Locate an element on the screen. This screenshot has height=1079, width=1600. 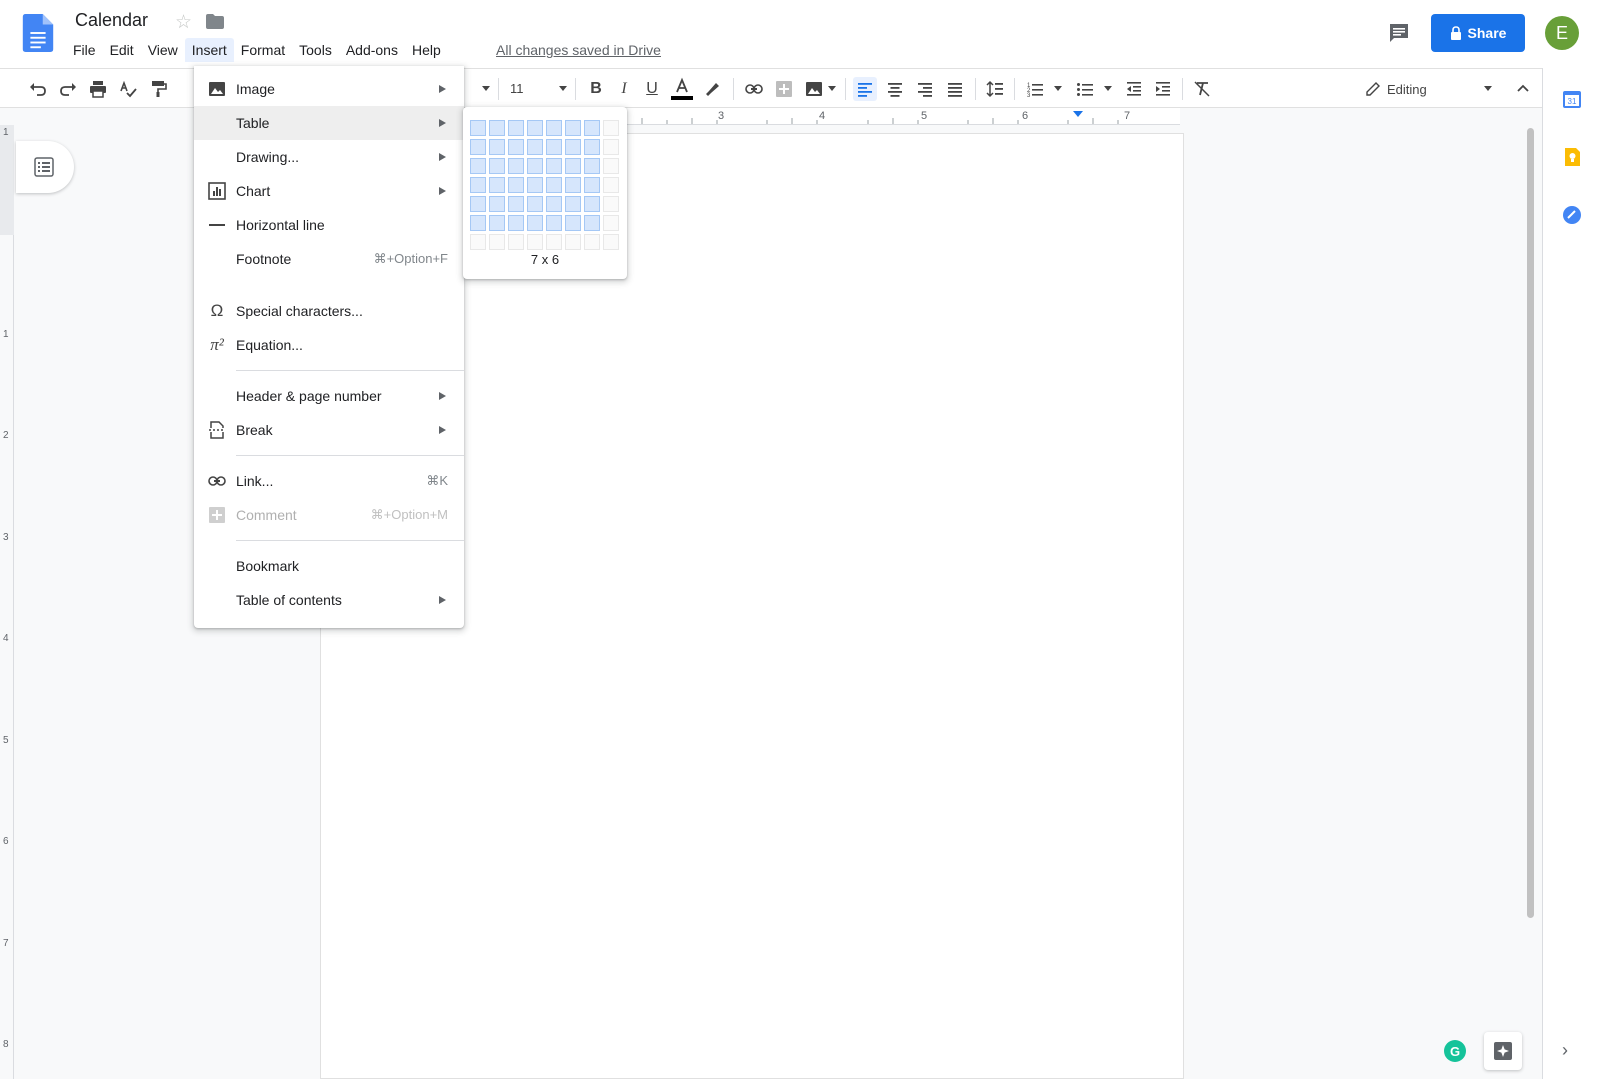
align-right-icon is located at coordinates (925, 89).